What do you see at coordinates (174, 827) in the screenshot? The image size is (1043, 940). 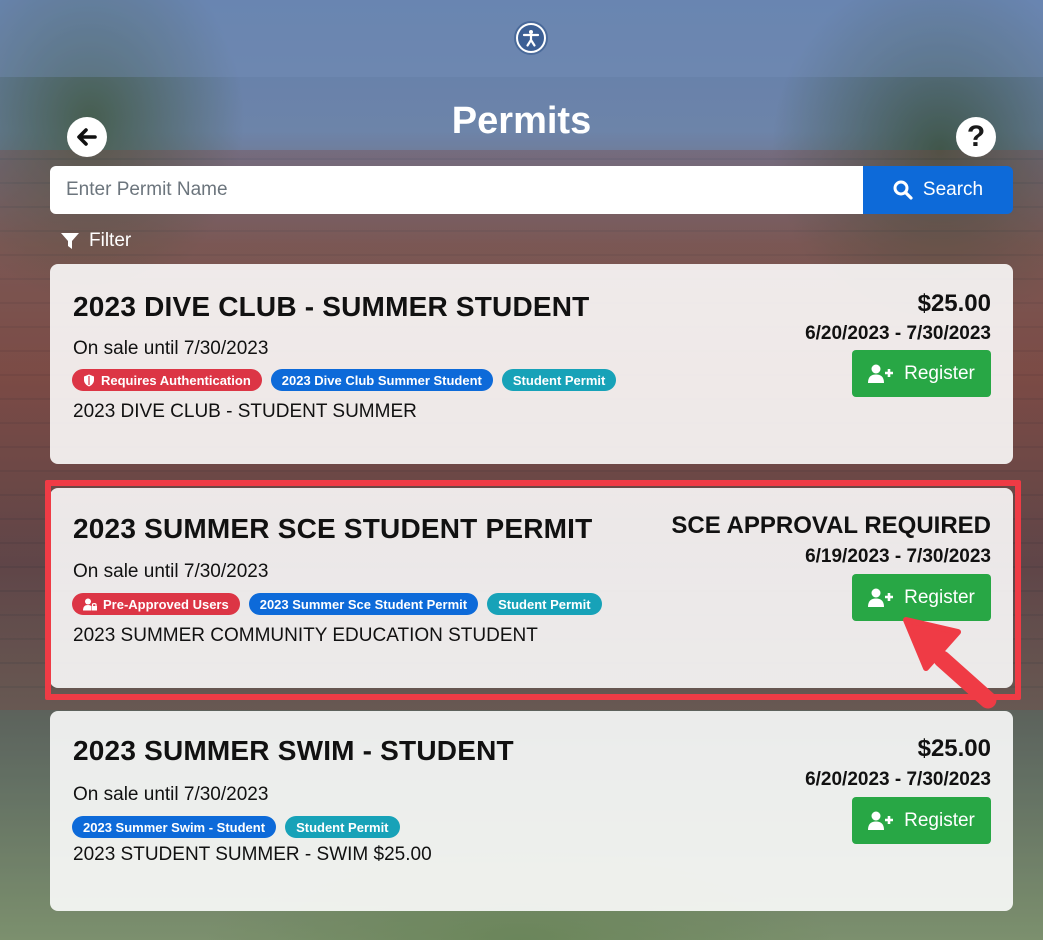 I see `permit-tag: 2023 Summer Swim - Student` at bounding box center [174, 827].